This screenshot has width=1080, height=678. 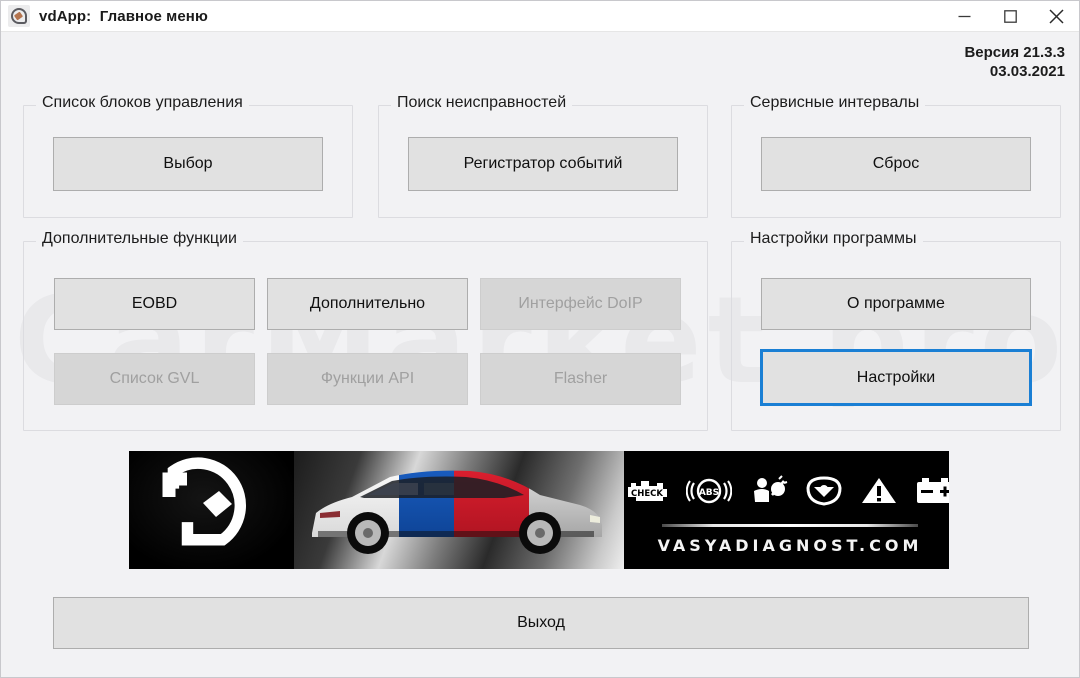 What do you see at coordinates (580, 379) in the screenshot?
I see `flasher-button: Flasher` at bounding box center [580, 379].